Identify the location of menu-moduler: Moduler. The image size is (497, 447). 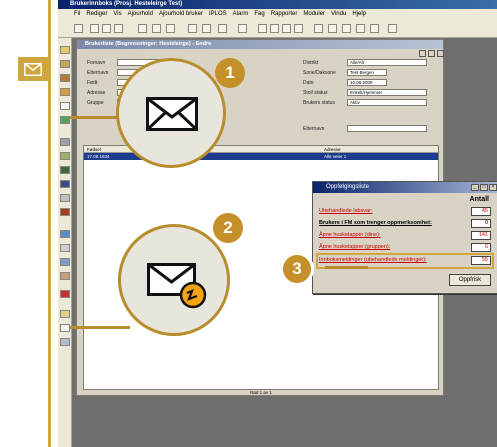
(314, 14).